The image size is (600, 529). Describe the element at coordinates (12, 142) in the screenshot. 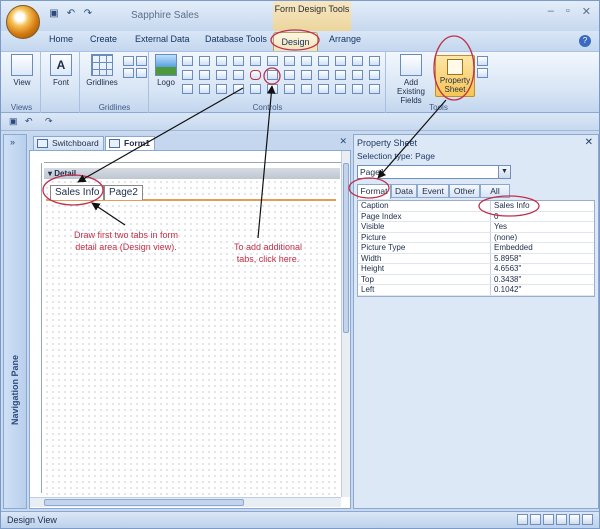

I see `nav-pane-toggle-icon: »` at that location.